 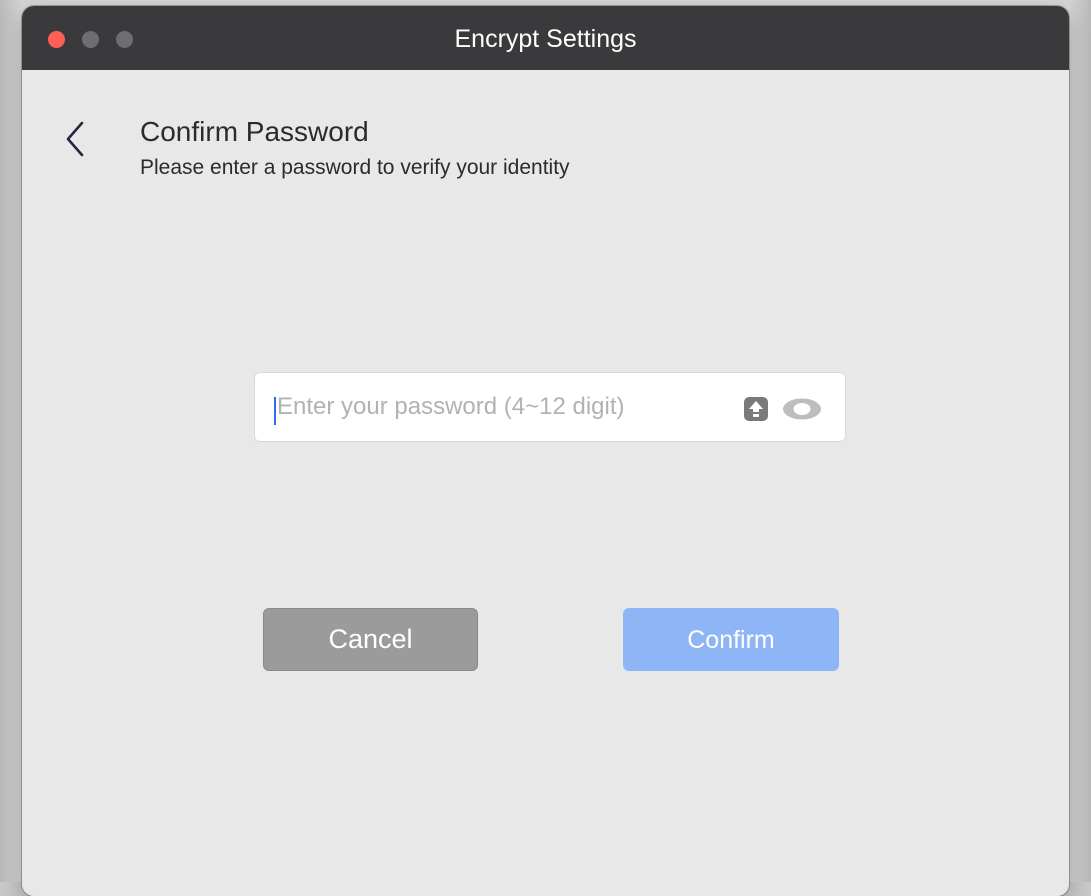 What do you see at coordinates (370, 639) in the screenshot?
I see `cancel-button: Cancel` at bounding box center [370, 639].